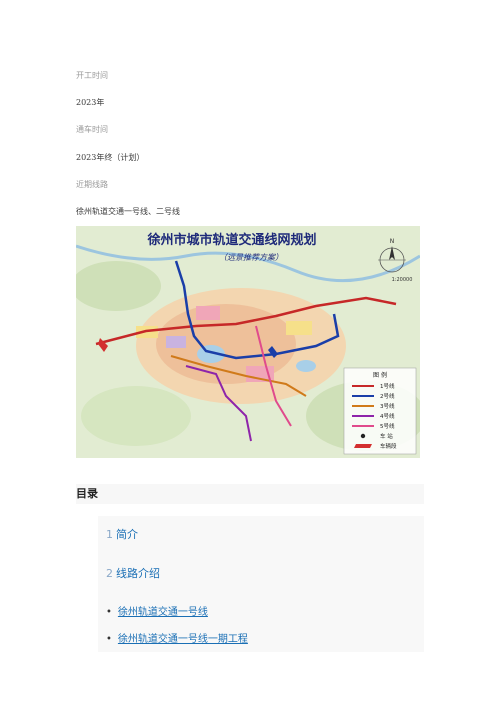 This screenshot has height=707, width=500. I want to click on legend-item: 车 站, so click(386, 436).